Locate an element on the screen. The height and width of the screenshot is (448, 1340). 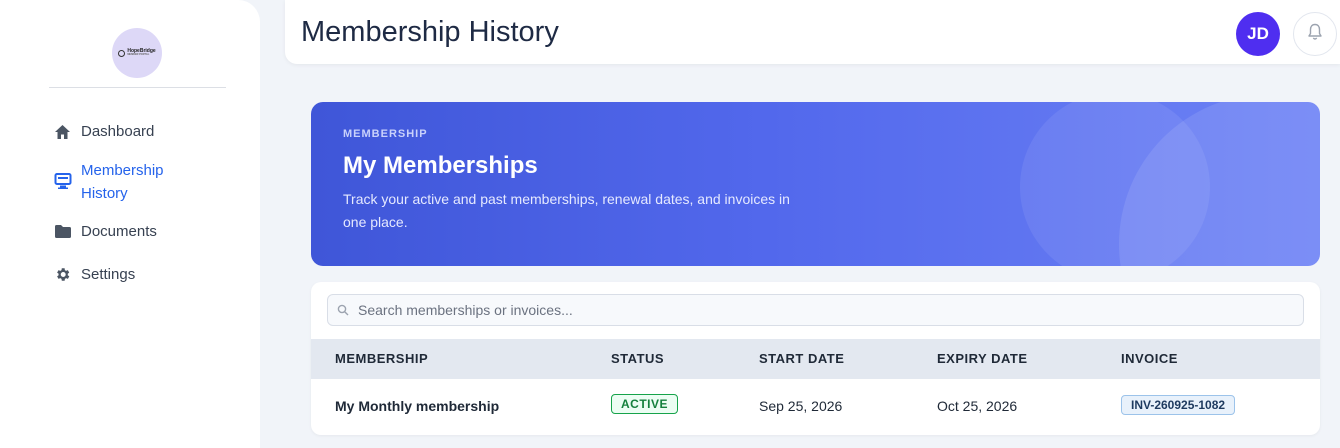
invoice-link: INV-260925-1082 is located at coordinates (1178, 405).